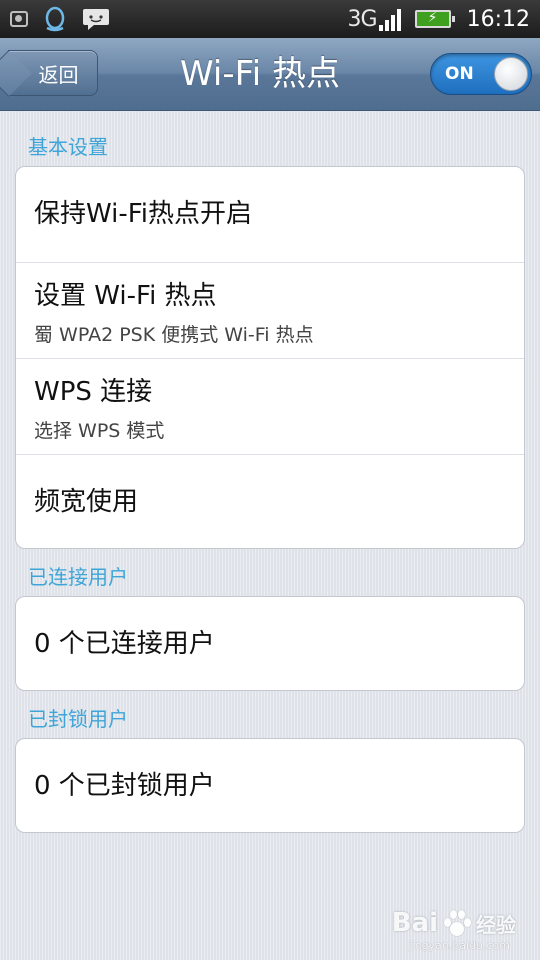 Image resolution: width=540 pixels, height=960 pixels. Describe the element at coordinates (362, 19) in the screenshot. I see `network-type: 3G` at that location.